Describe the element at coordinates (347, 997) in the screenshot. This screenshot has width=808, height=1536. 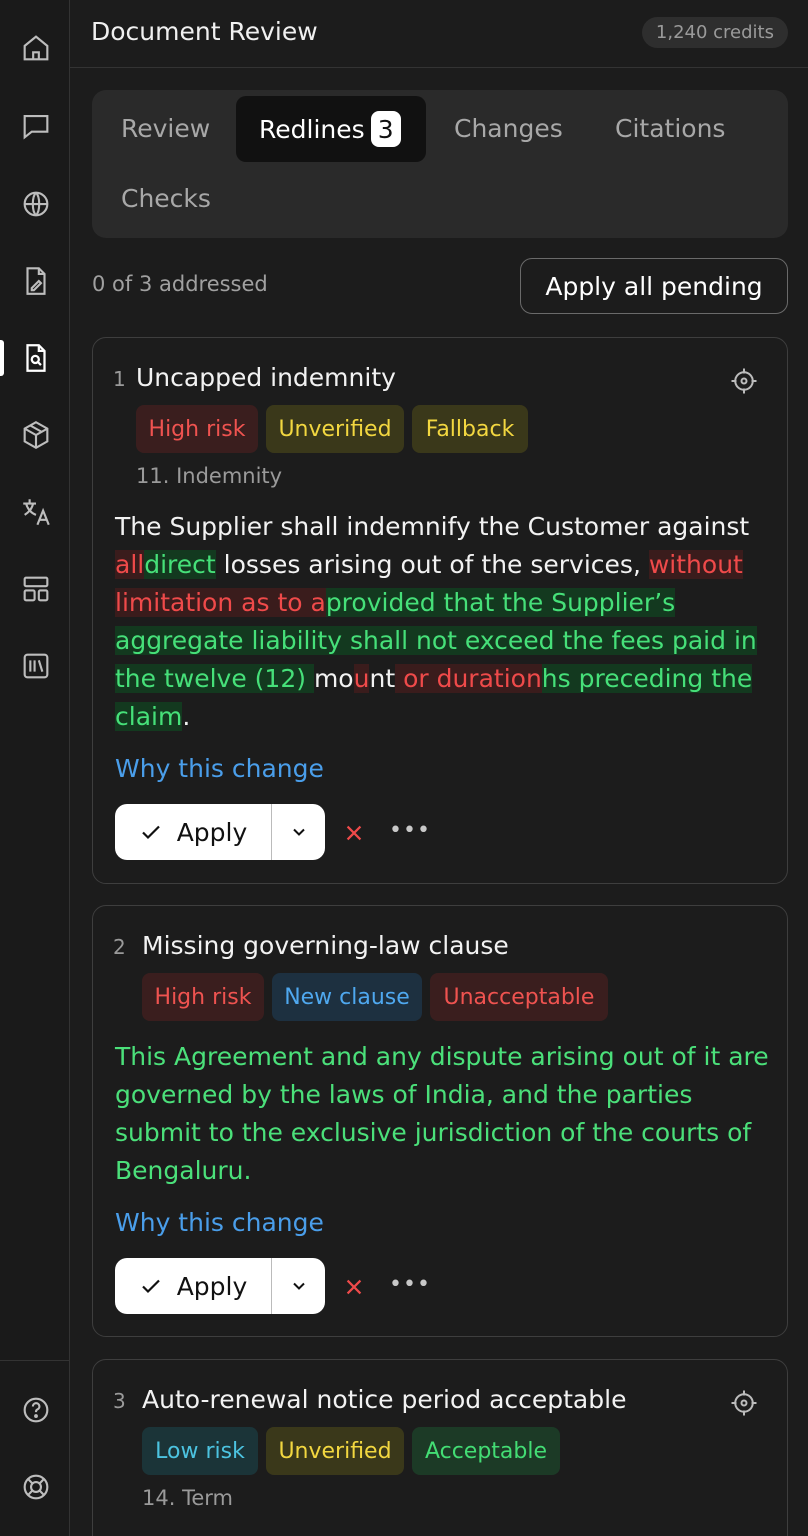
I see `change-type-tag: New clause` at that location.